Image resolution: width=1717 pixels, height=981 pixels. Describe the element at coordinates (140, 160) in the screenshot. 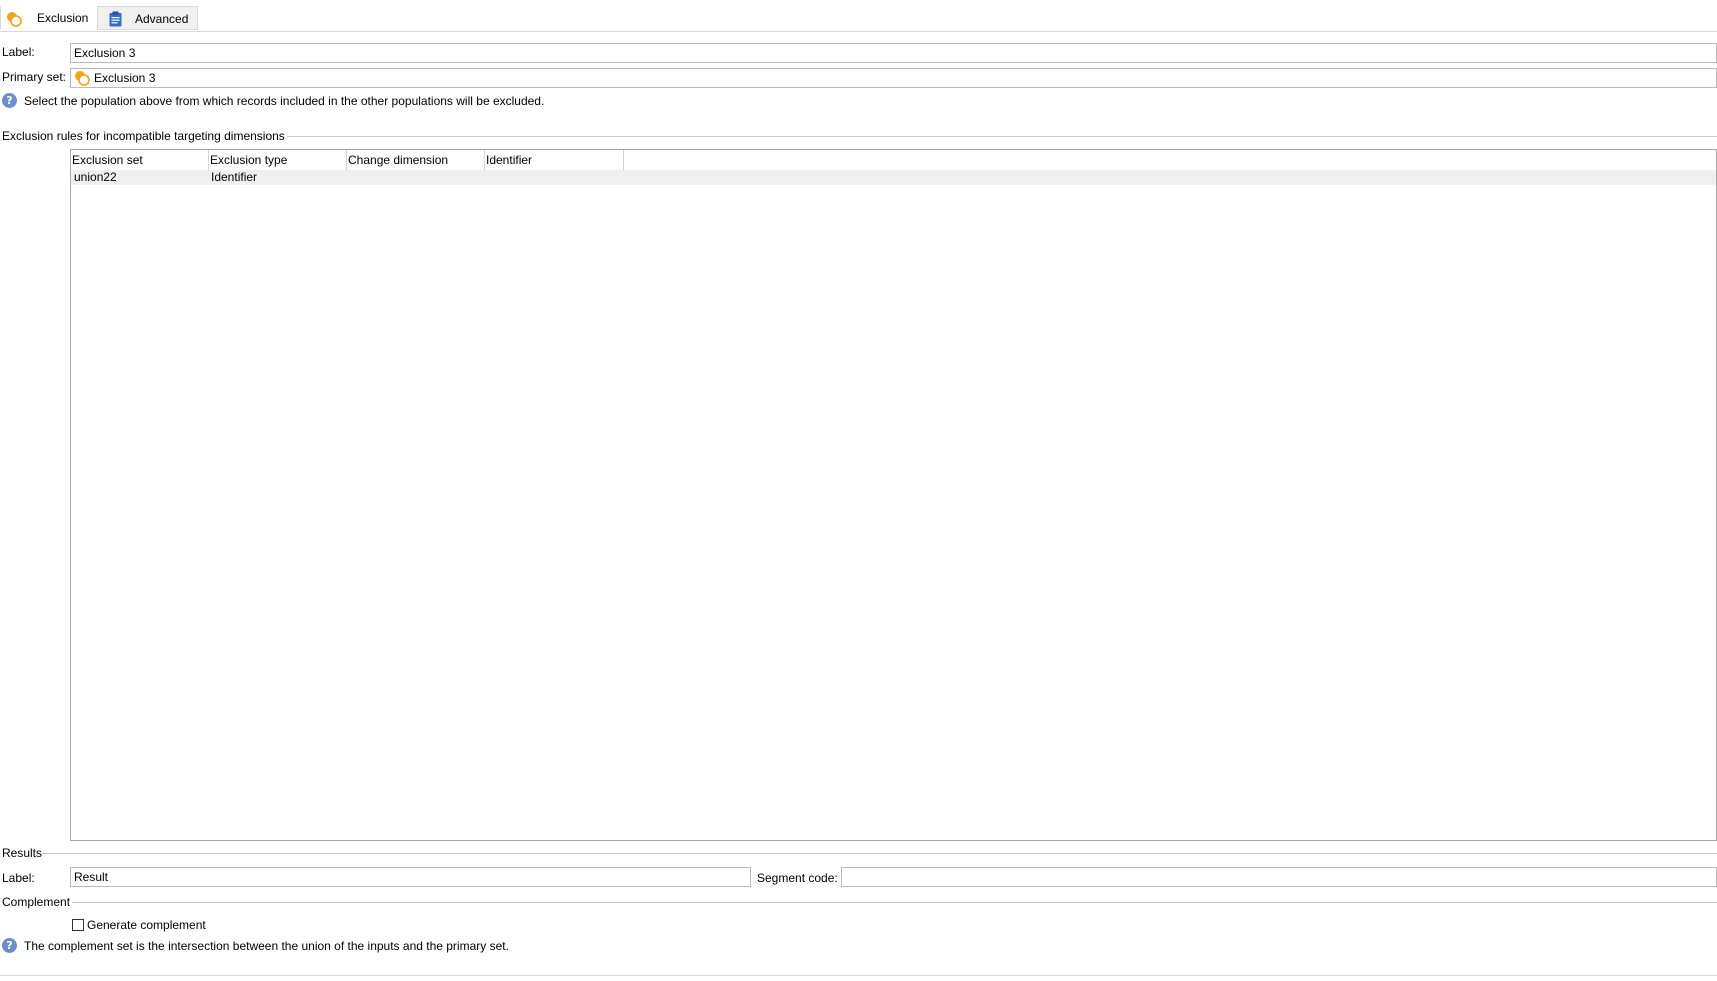

I see `column-header-exclusion-set: Exclusion set` at that location.